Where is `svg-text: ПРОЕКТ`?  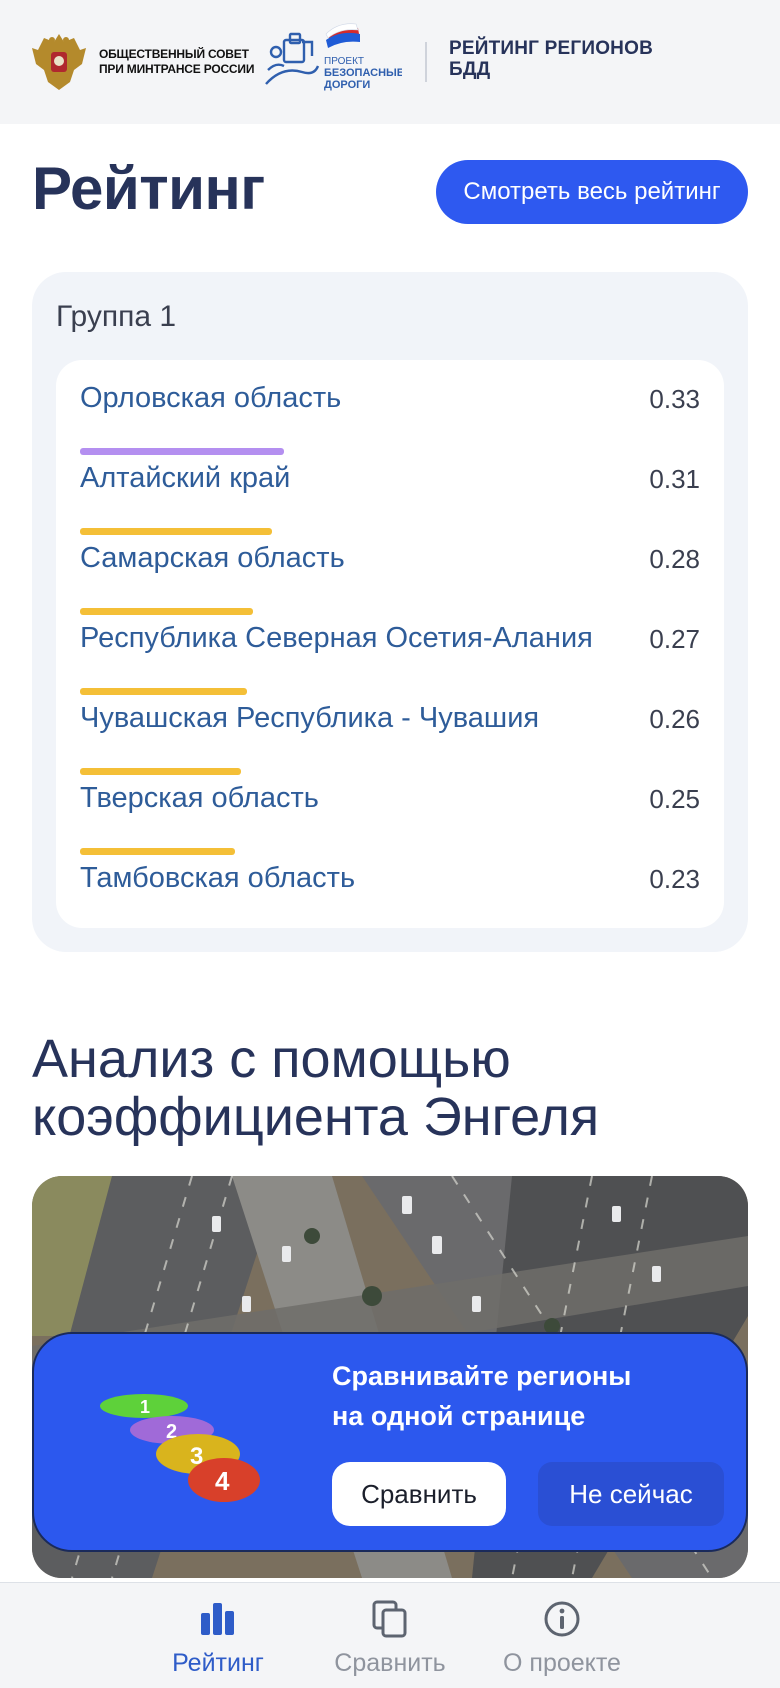 svg-text: ПРОЕКТ is located at coordinates (344, 61).